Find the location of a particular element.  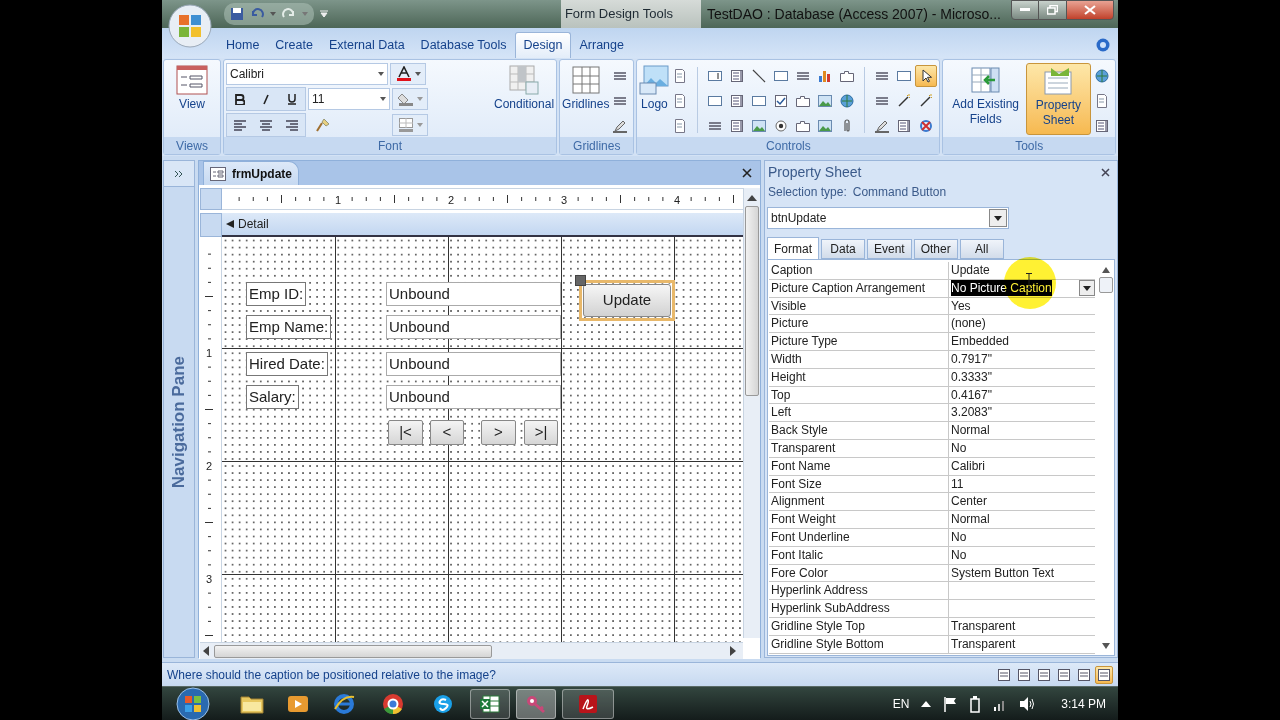

property-name: Visible is located at coordinates (859, 306).